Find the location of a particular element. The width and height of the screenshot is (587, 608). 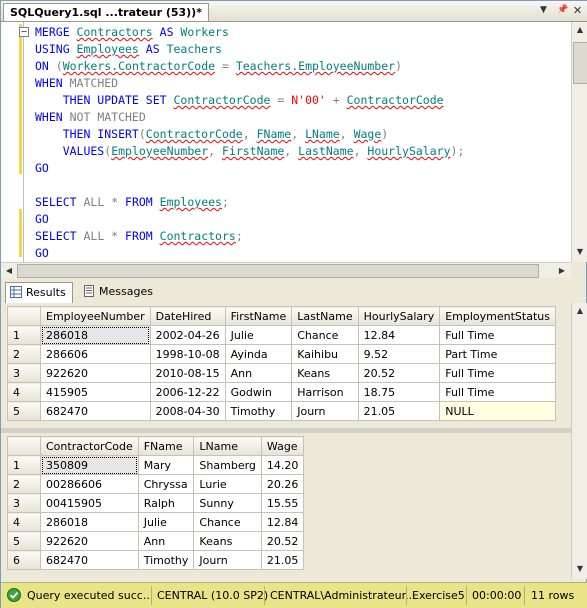

grid-splitter is located at coordinates (286, 430).